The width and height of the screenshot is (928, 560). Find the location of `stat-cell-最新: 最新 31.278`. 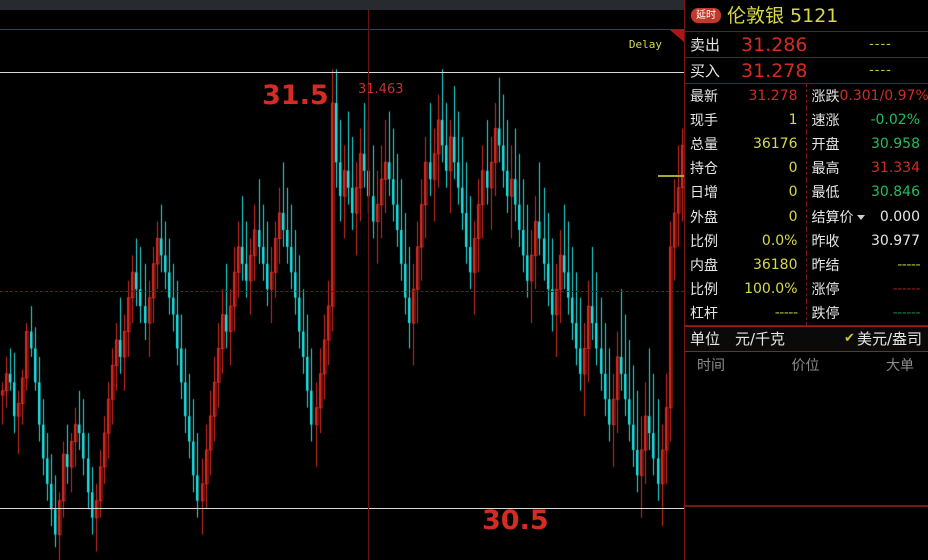

stat-cell-最新: 最新 31.278 is located at coordinates (746, 96).